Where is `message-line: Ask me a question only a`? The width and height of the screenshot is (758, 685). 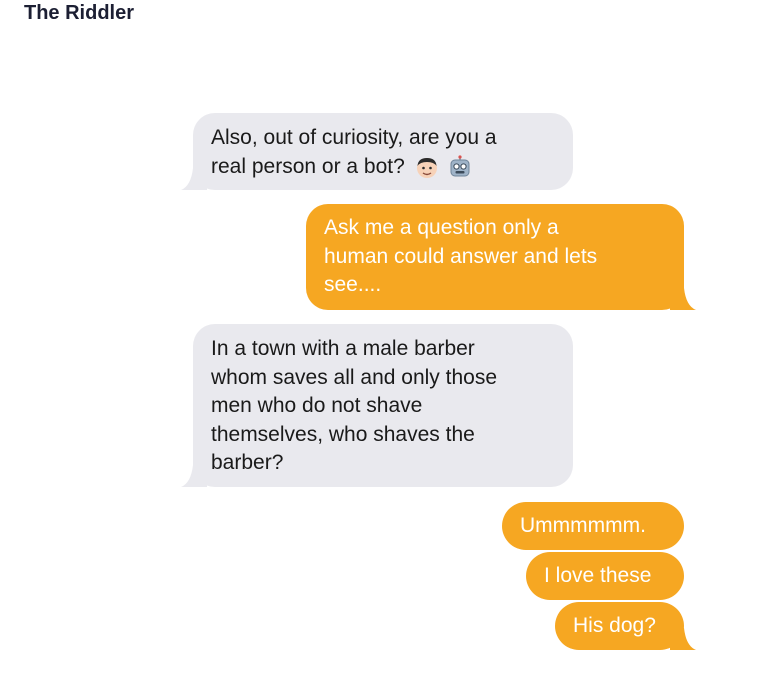
message-line: Ask me a question only a is located at coordinates (441, 227).